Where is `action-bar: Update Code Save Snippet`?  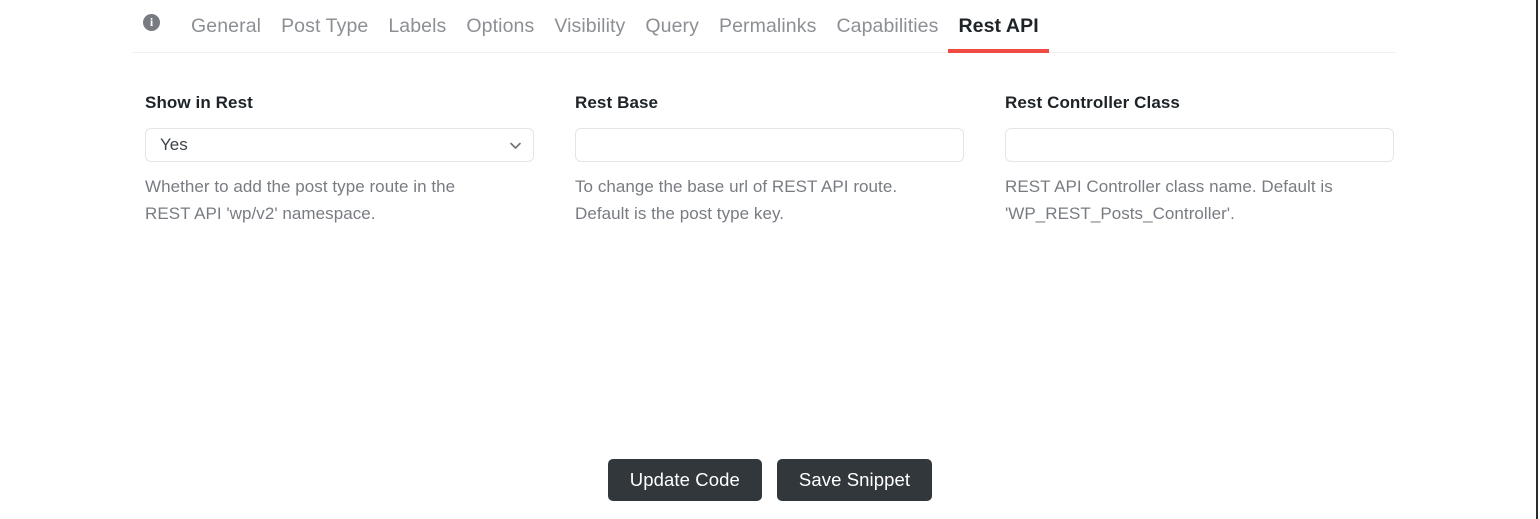
action-bar: Update Code Save Snippet is located at coordinates (770, 480).